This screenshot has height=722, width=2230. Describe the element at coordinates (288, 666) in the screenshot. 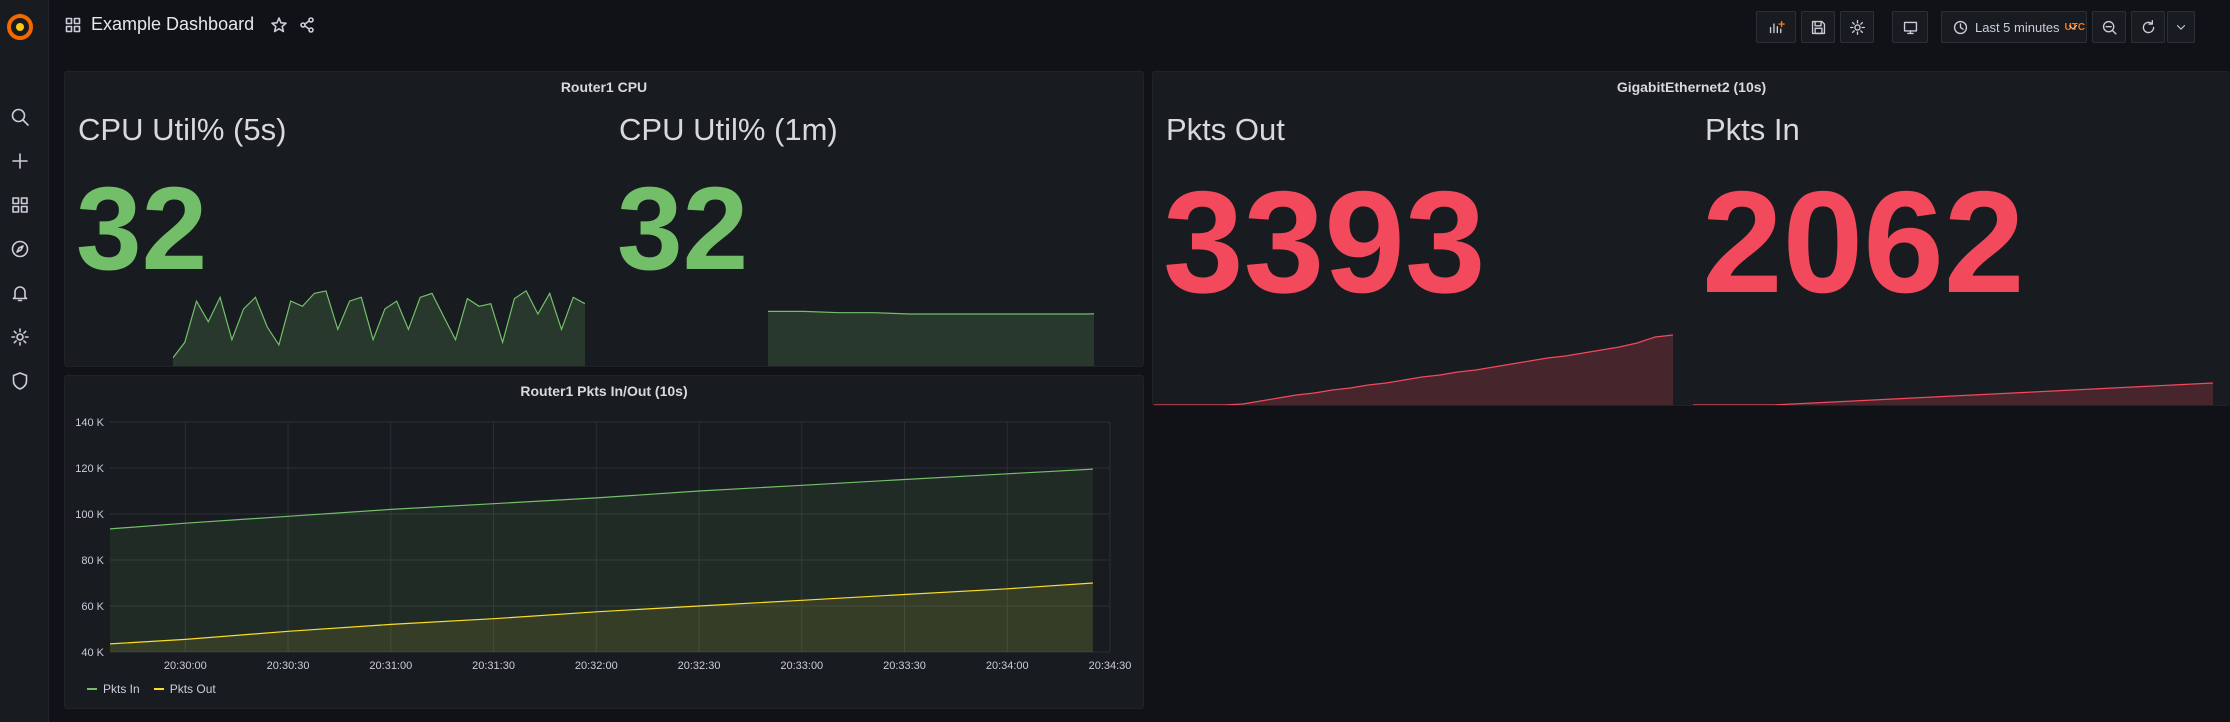

I see `x-tick-label: 20:30:30` at that location.